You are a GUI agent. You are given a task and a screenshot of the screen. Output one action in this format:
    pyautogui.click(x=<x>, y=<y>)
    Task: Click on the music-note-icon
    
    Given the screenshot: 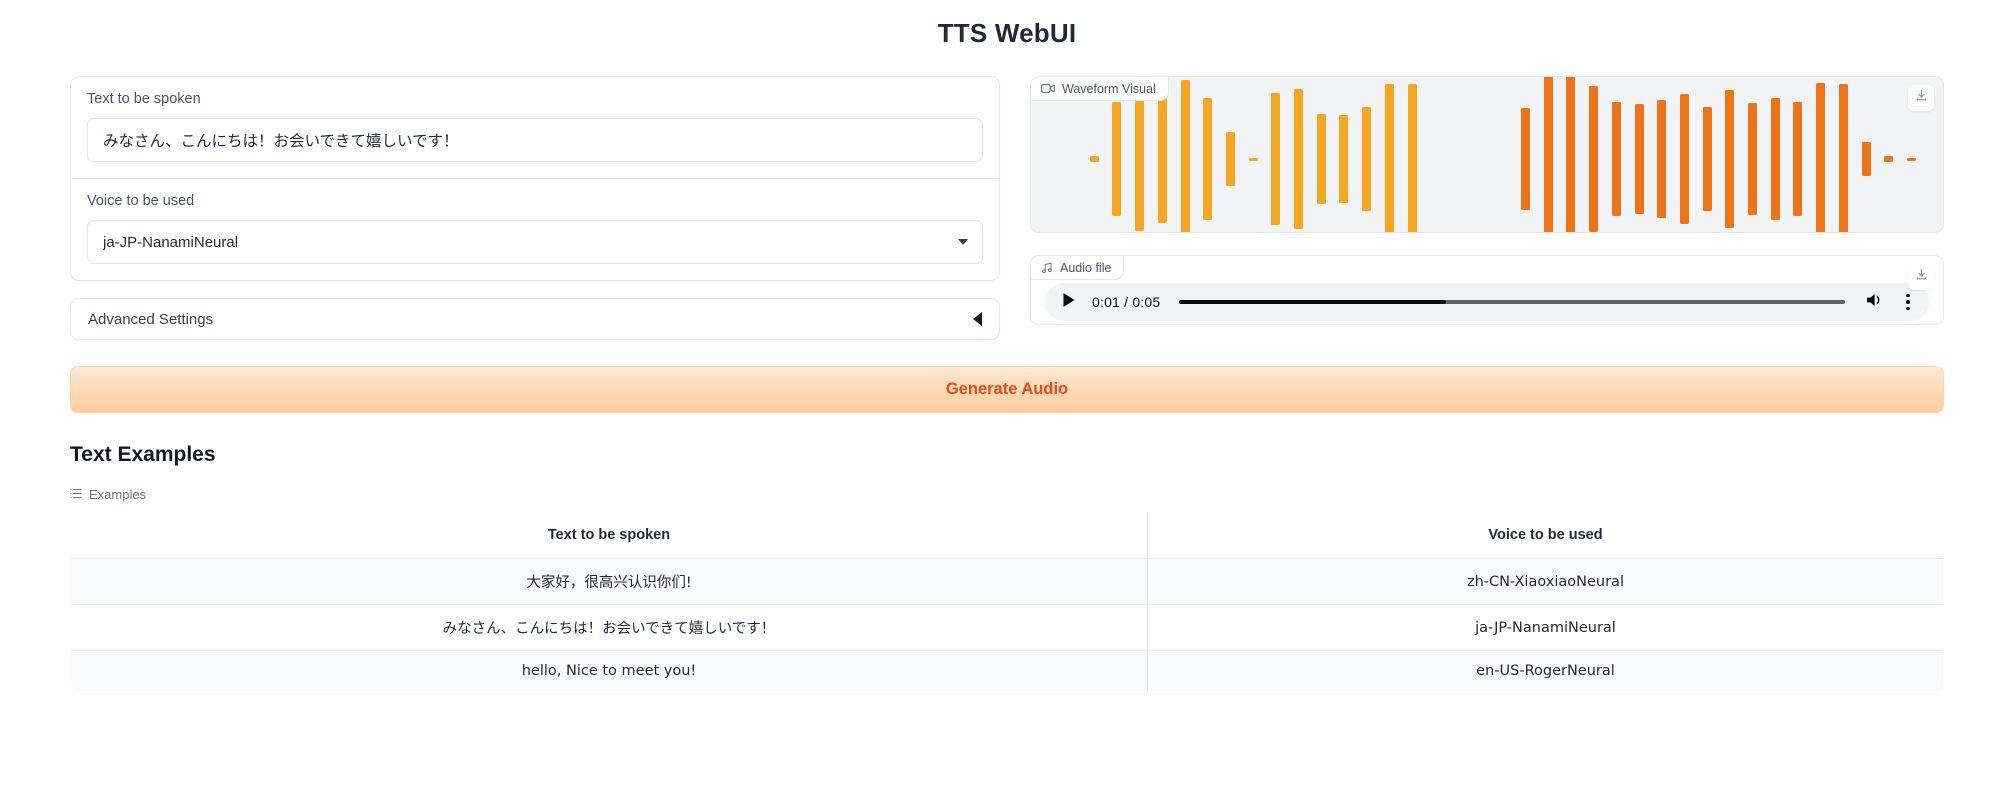 What is the action you would take?
    pyautogui.click(x=1047, y=268)
    